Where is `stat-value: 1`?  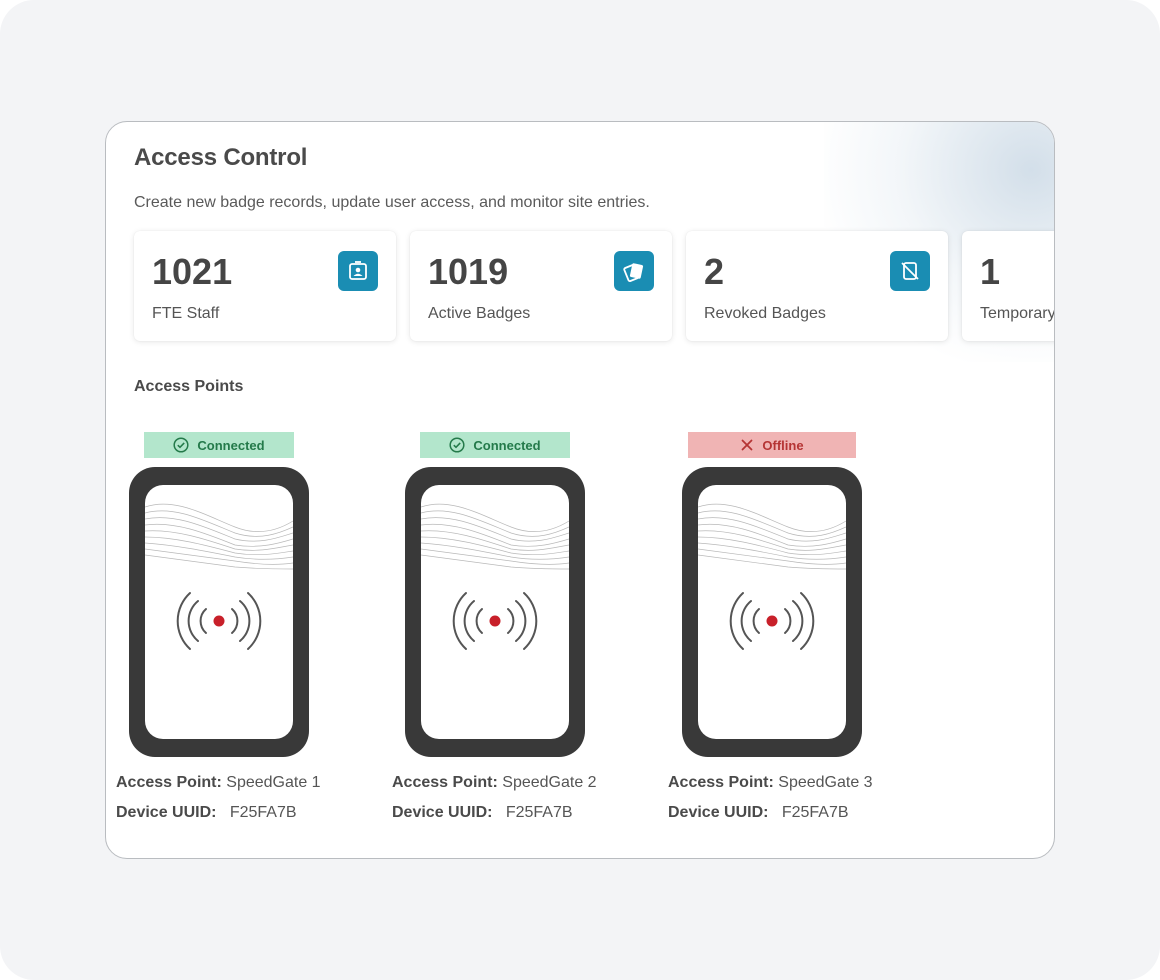 stat-value: 1 is located at coordinates (990, 271).